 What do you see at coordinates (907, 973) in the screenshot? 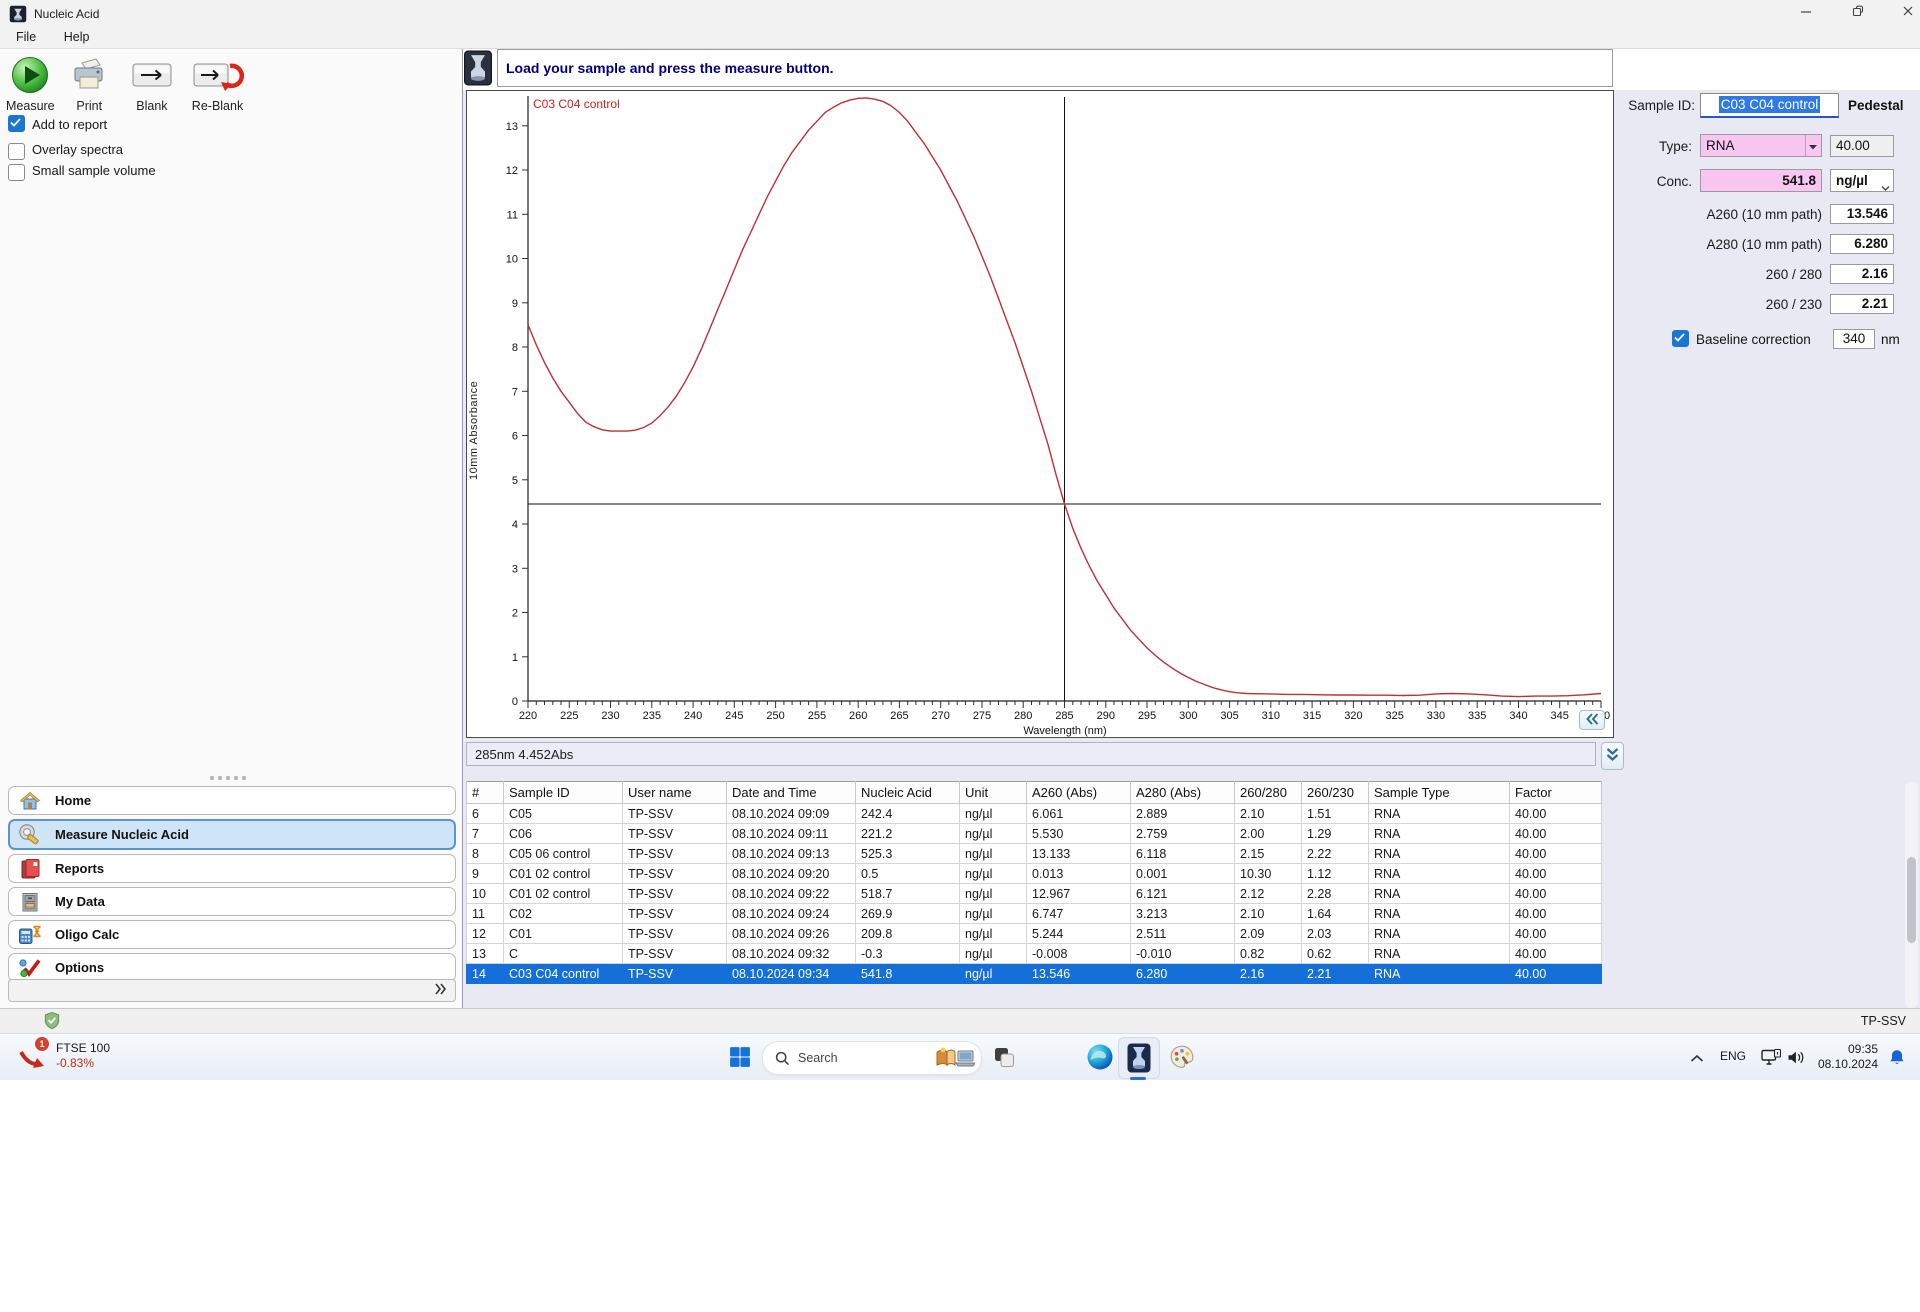
I see `table-cell: 541.8` at bounding box center [907, 973].